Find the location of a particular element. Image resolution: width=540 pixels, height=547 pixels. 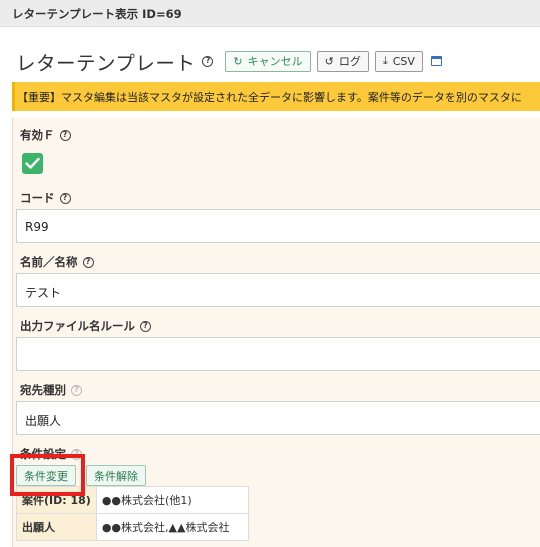

file-rule-label: 出力ファイル名ルール ? is located at coordinates (85, 326).